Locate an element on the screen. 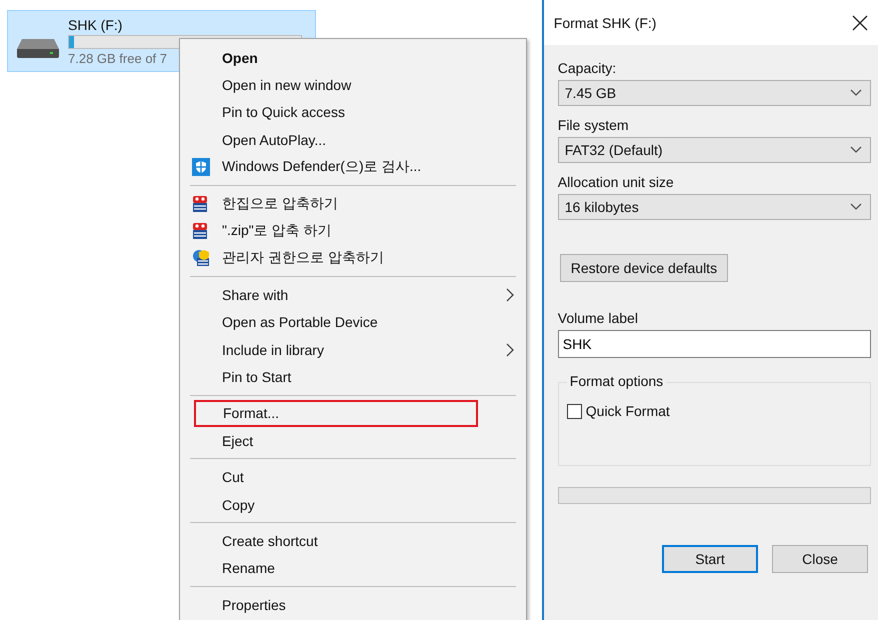 The width and height of the screenshot is (878, 620). close-button: Close is located at coordinates (820, 559).